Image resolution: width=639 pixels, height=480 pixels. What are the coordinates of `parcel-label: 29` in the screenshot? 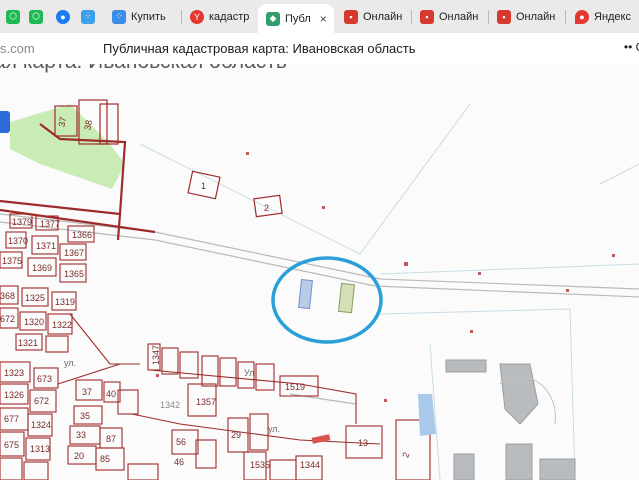 It's located at (236, 435).